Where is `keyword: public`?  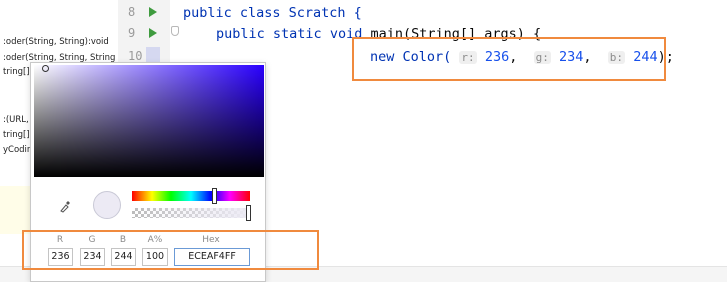
keyword: public is located at coordinates (240, 34).